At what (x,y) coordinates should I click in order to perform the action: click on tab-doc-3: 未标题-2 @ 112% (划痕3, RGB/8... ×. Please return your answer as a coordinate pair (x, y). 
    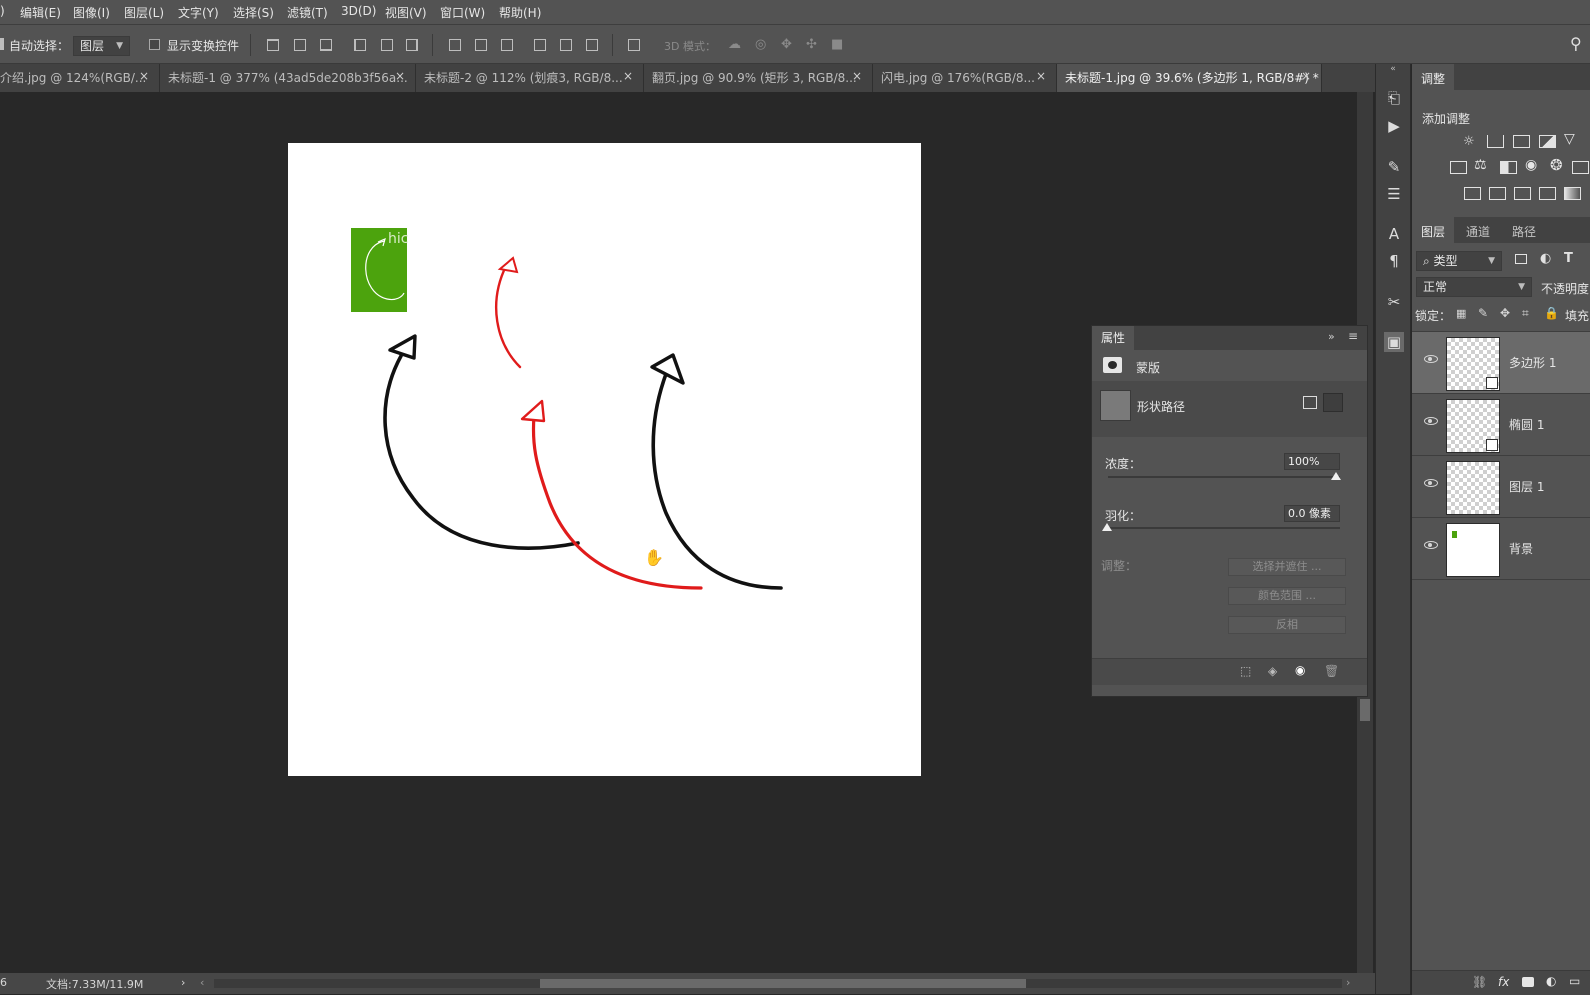
    Looking at the image, I should click on (530, 78).